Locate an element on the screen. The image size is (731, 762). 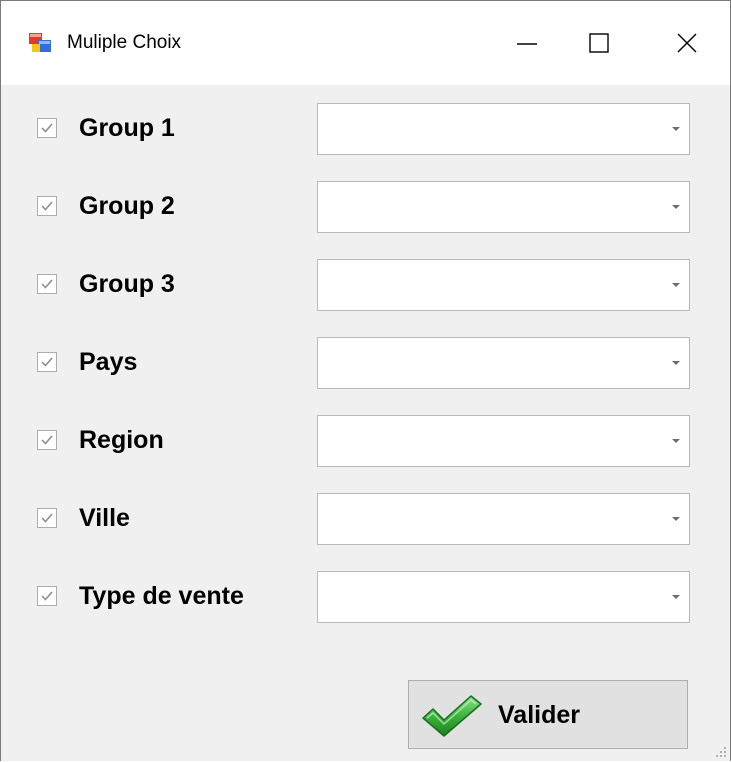
field-row-group-1: Group 1 is located at coordinates (365, 129).